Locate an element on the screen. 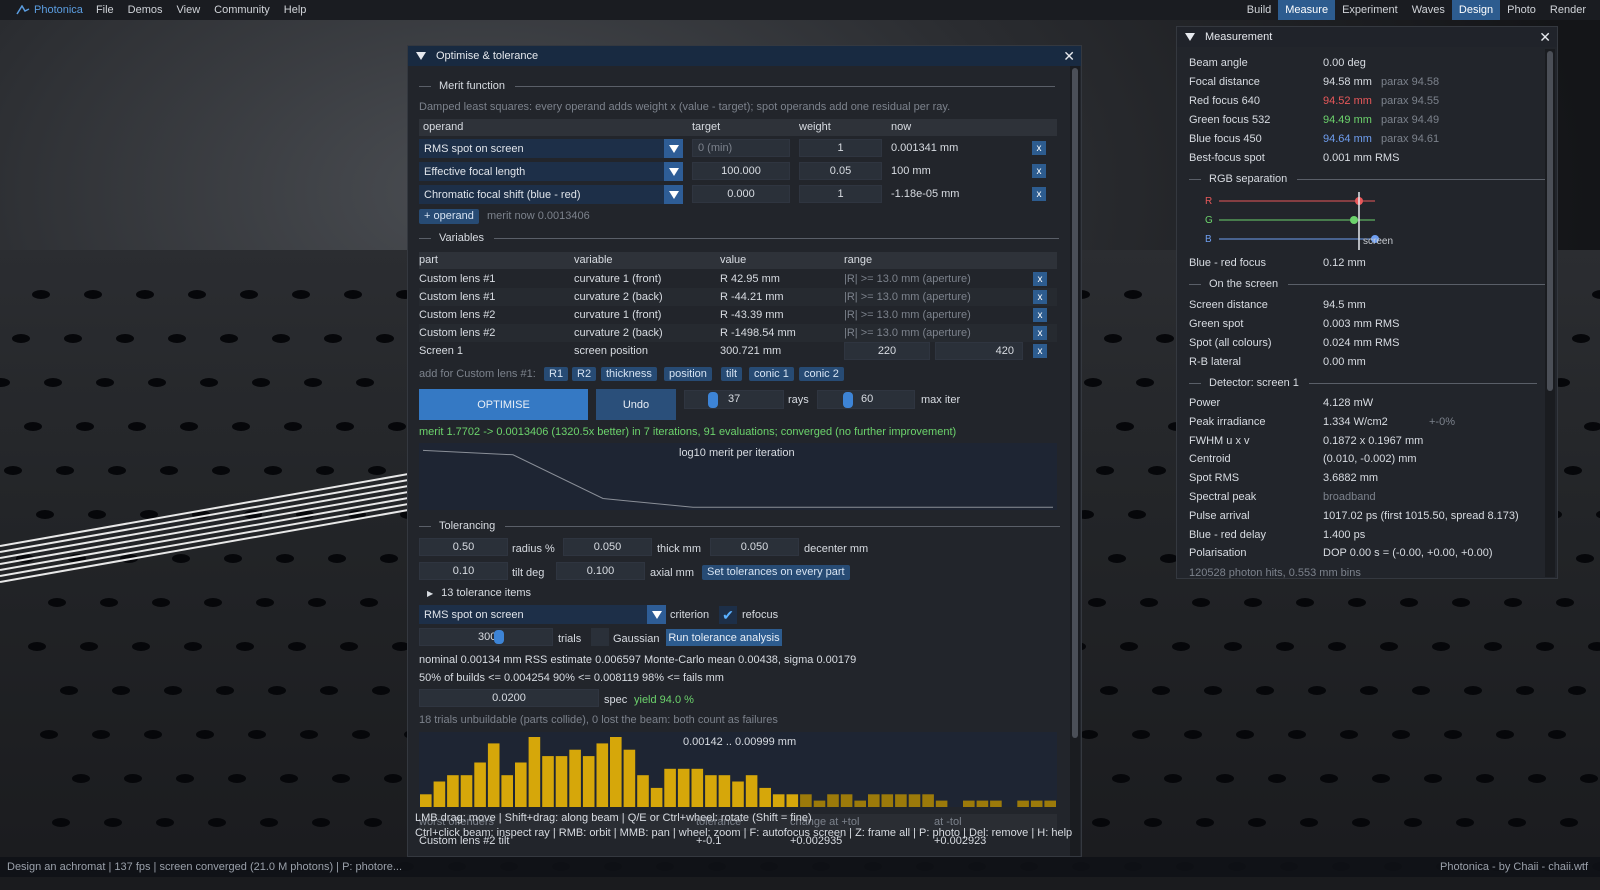 This screenshot has height=890, width=1600. measurement-scrollbar-thumb is located at coordinates (1550, 221).